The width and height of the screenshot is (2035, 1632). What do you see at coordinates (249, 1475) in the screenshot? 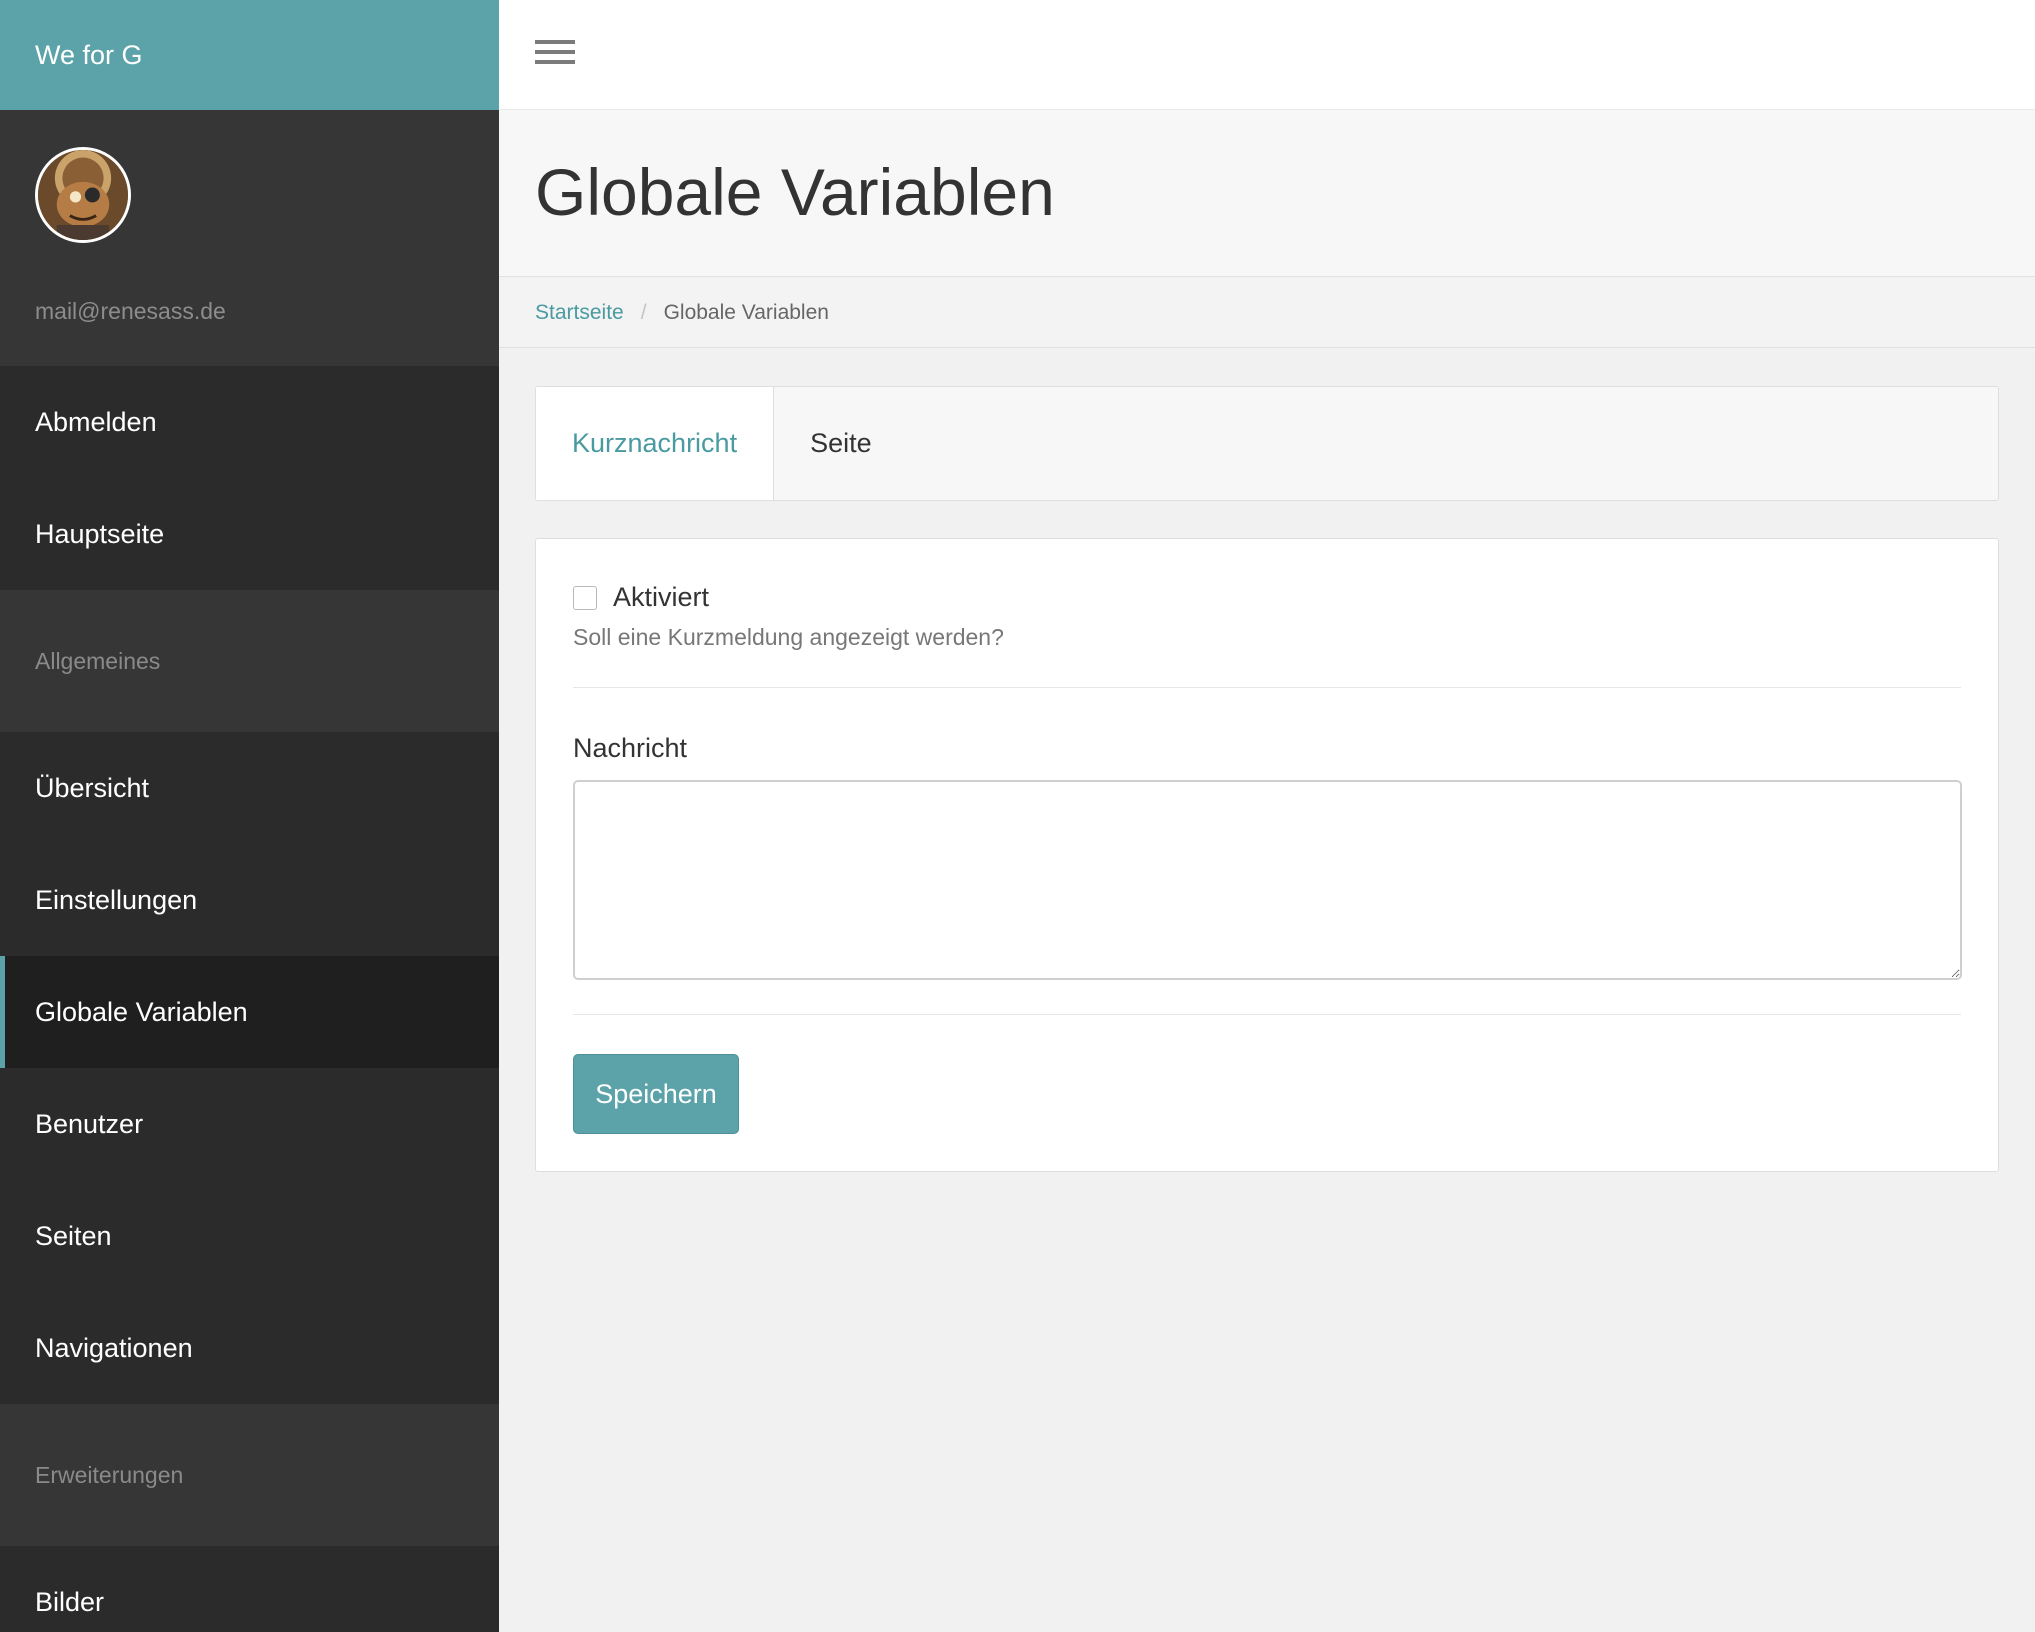
I see `sidebar-section-extensions: Erweiterungen` at bounding box center [249, 1475].